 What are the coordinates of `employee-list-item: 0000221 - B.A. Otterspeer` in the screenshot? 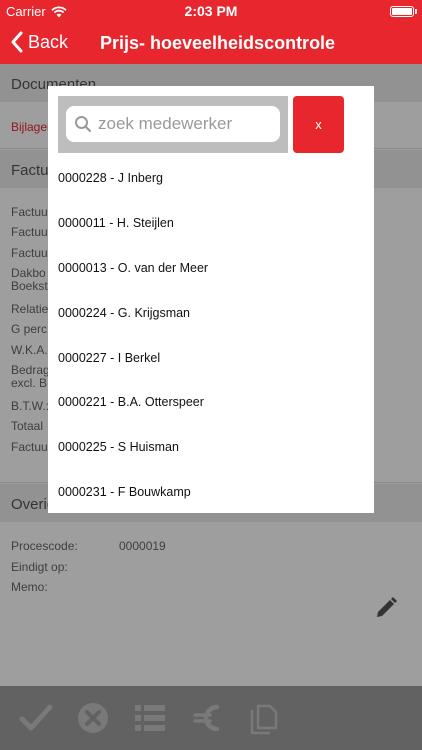 It's located at (211, 402).